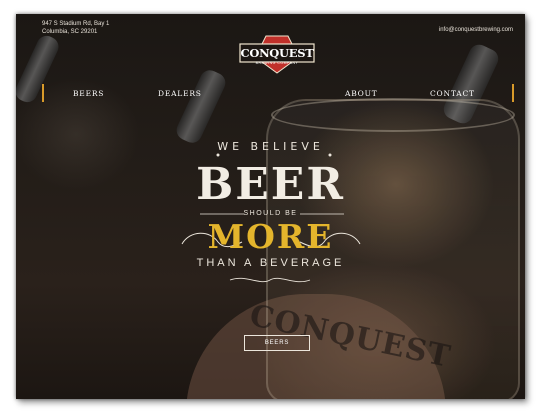 The width and height of the screenshot is (556, 416). What do you see at coordinates (76, 24) in the screenshot?
I see `address-line1: 947 S Stadium Rd, Bay 1` at bounding box center [76, 24].